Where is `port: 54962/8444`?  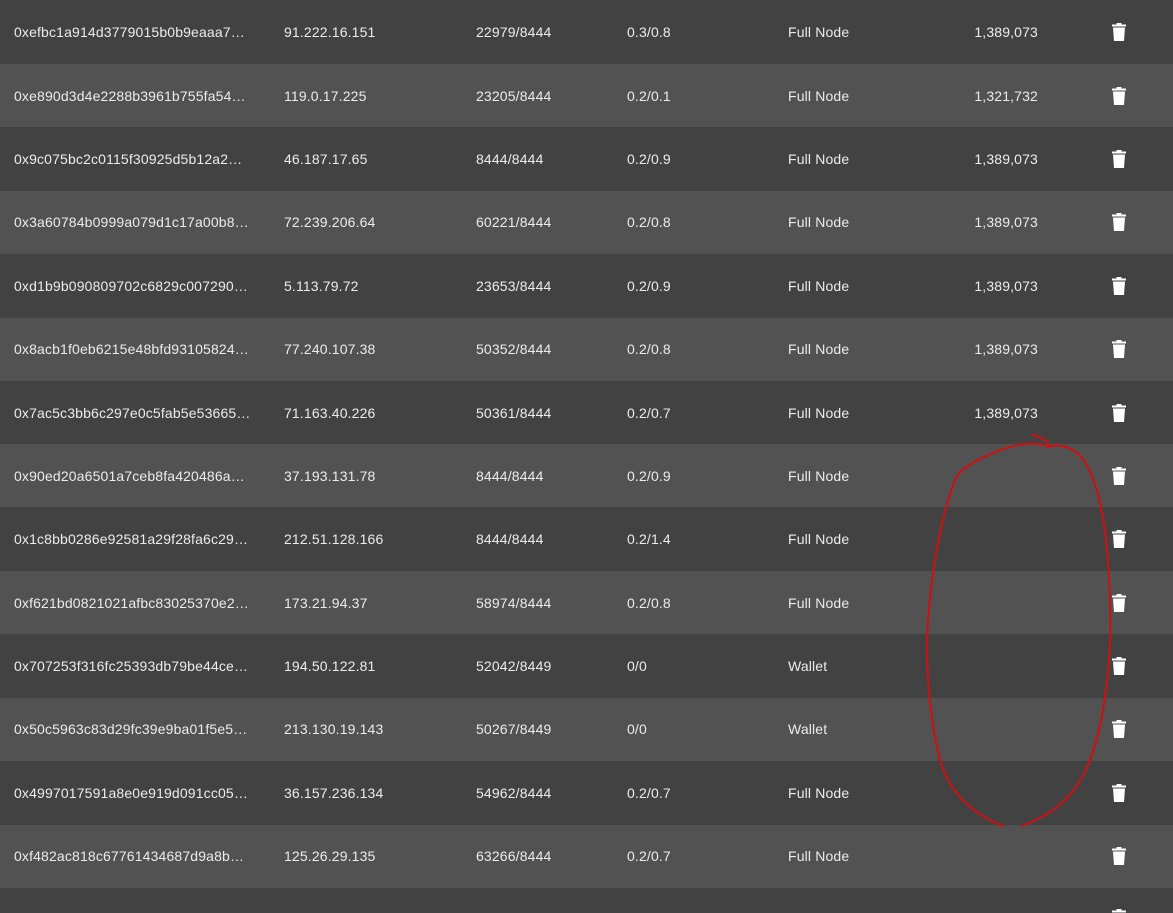
port: 54962/8444 is located at coordinates (514, 792).